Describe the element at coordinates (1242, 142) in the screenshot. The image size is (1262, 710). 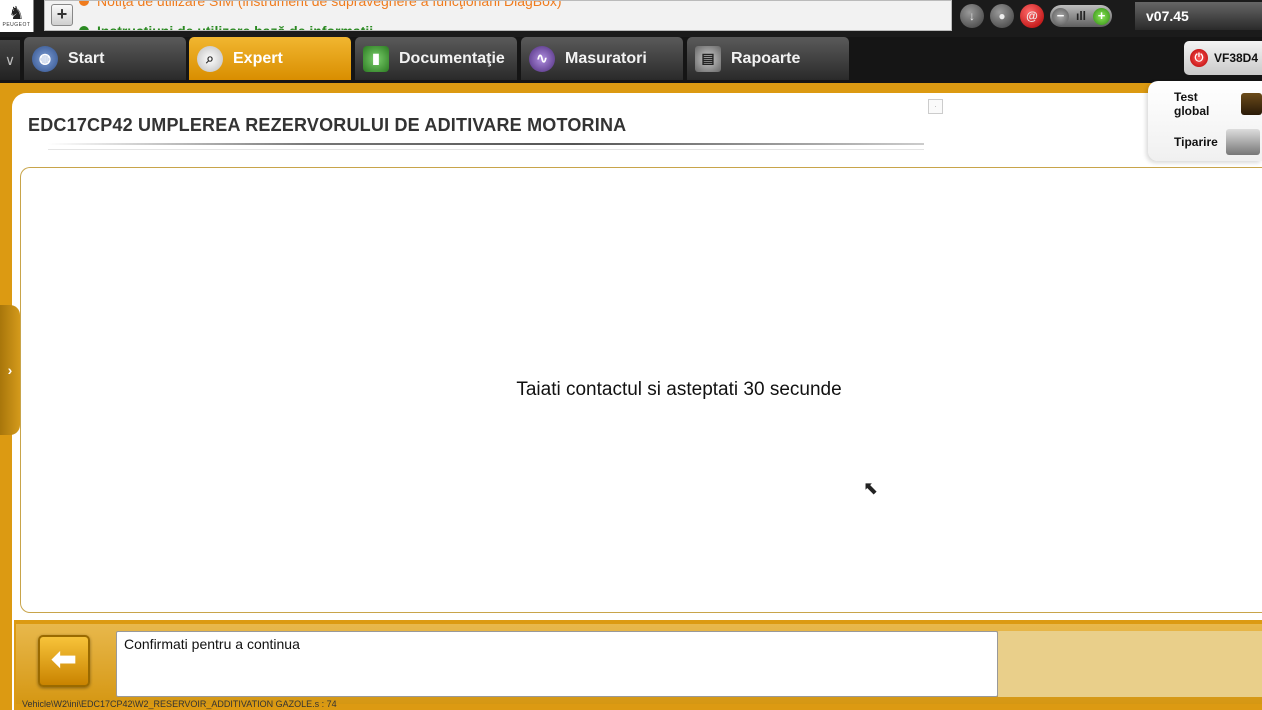
I see `printer-icon` at that location.